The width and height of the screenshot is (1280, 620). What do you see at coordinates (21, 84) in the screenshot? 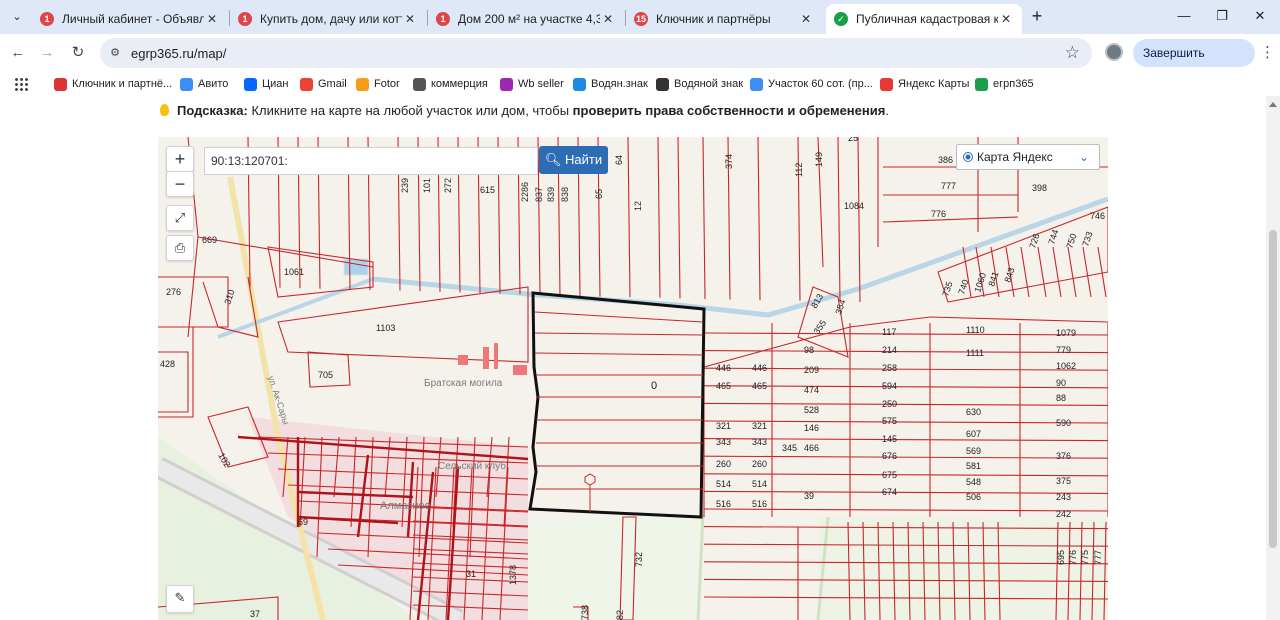
I see `apps-grid-icon` at bounding box center [21, 84].